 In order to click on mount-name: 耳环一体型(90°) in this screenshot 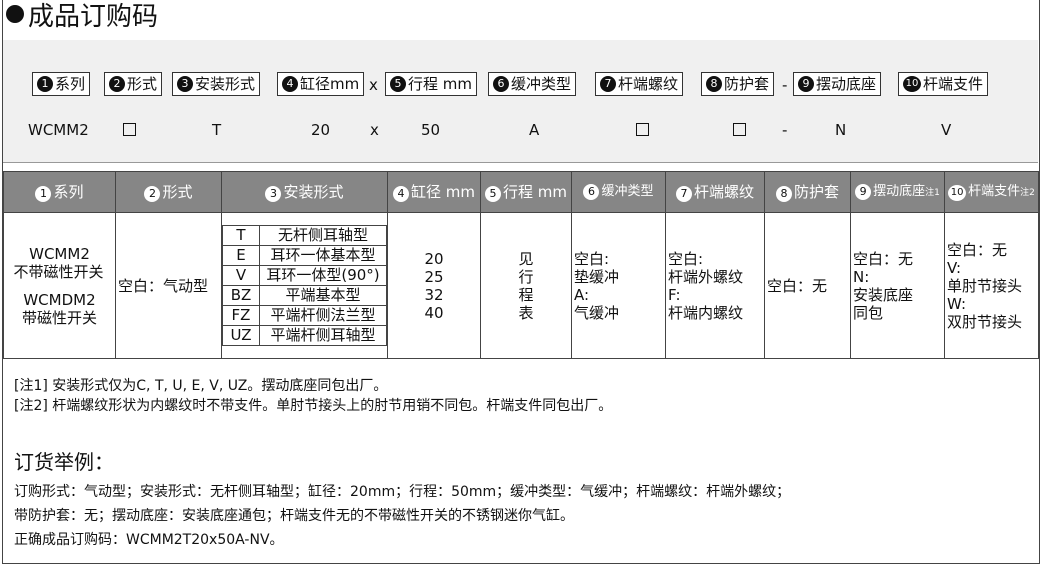, I will do `click(323, 275)`.